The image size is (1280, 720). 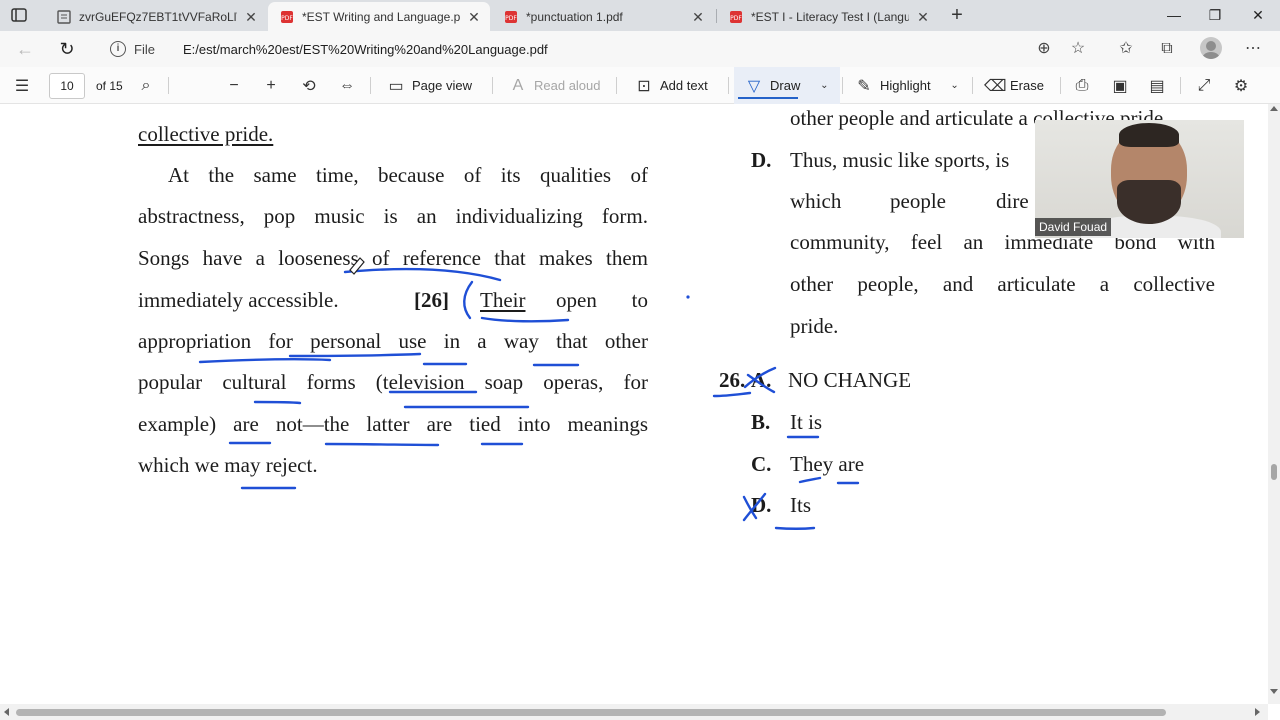 I want to click on expand-icon: ⤢, so click(x=1204, y=85).